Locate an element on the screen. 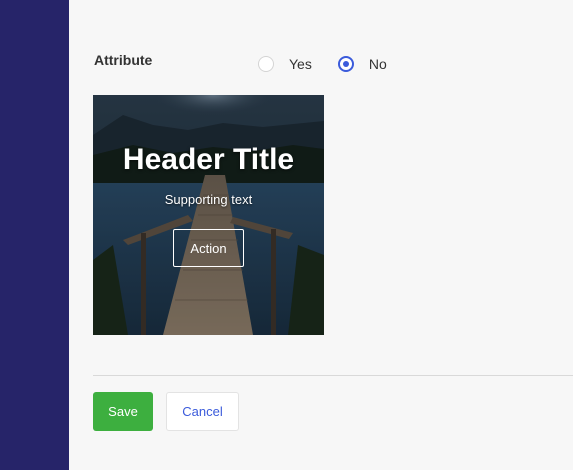 The height and width of the screenshot is (470, 573). radio-no-label: No is located at coordinates (377, 64).